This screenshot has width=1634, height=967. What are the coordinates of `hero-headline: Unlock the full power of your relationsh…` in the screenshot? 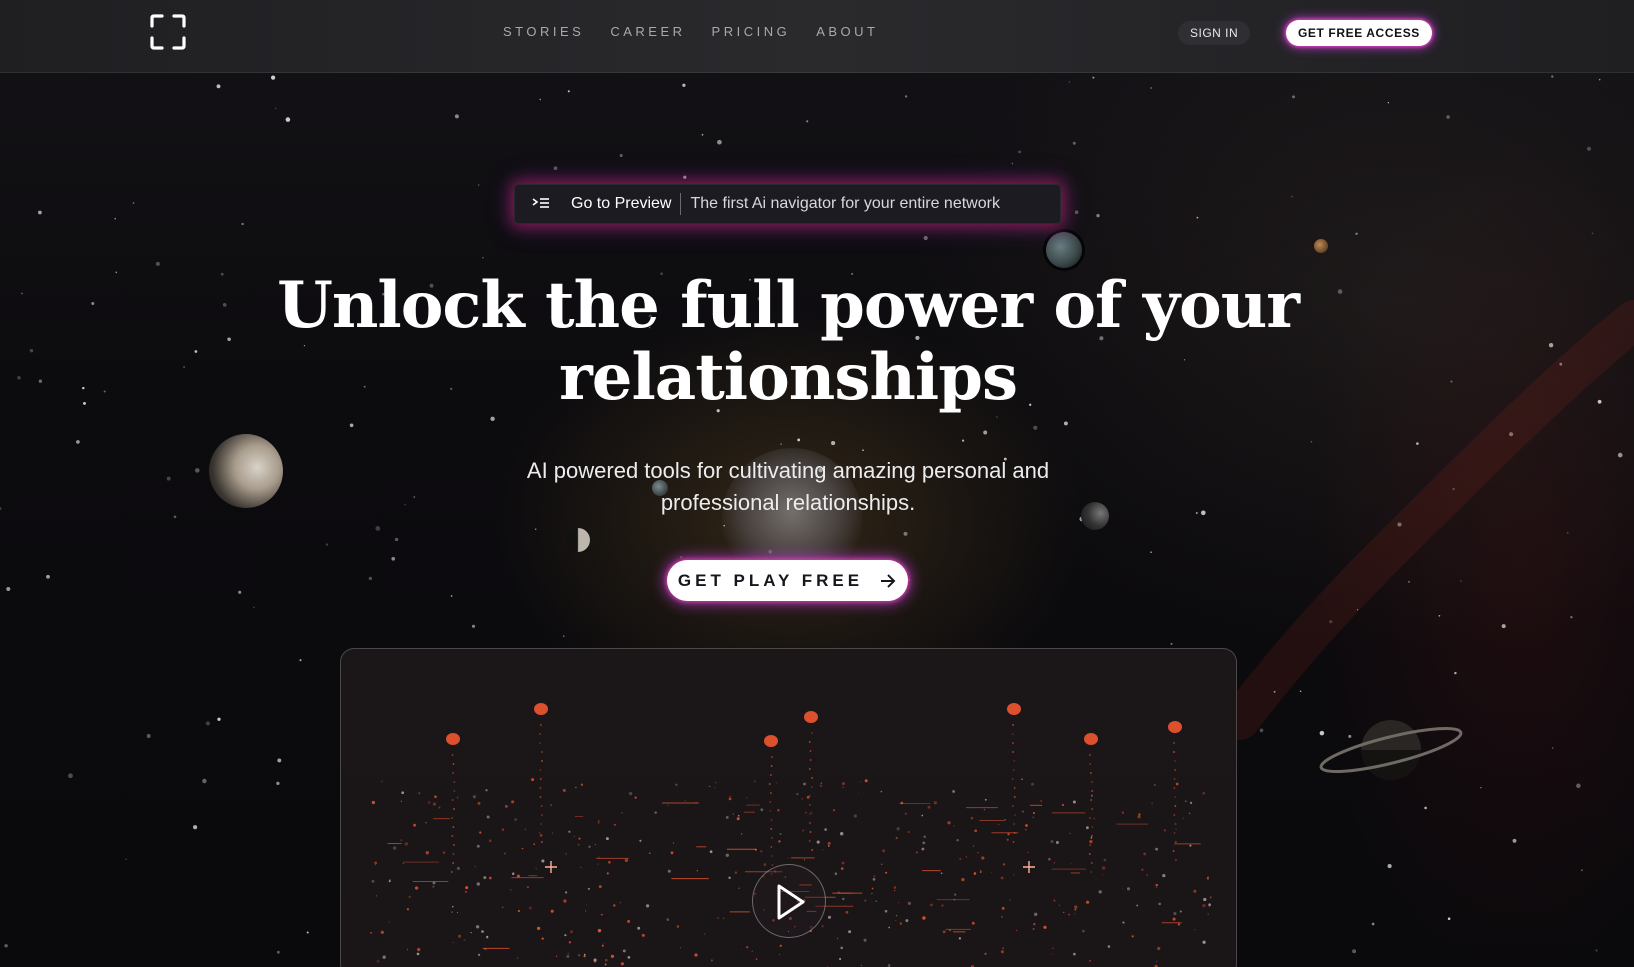 It's located at (788, 342).